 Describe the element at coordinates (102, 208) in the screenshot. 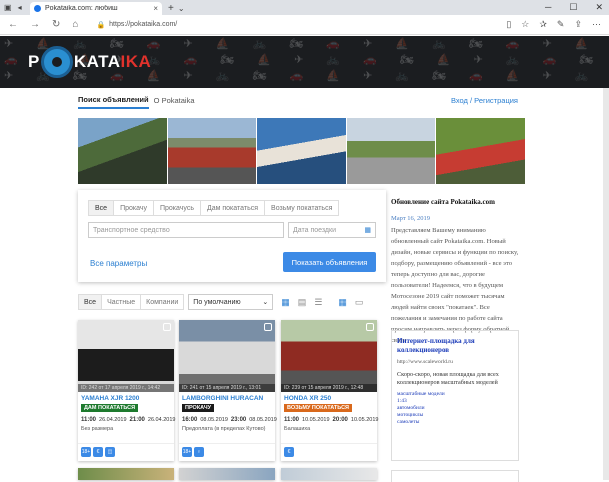

I see `search-tab-all: Все` at that location.